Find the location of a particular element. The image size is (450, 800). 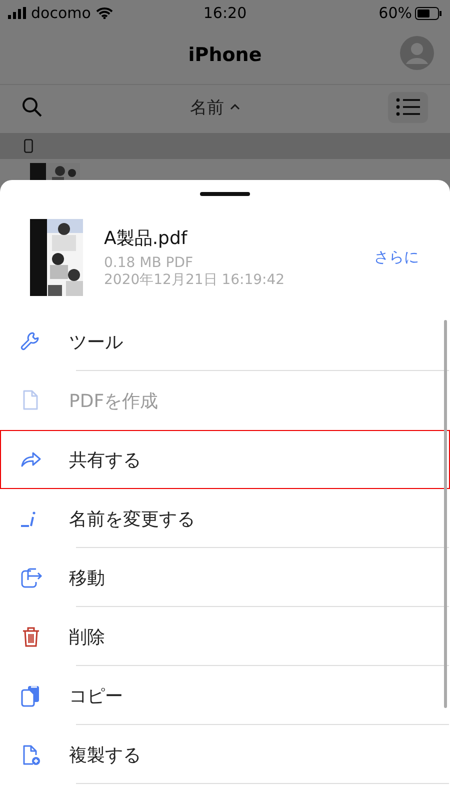

drag-handle is located at coordinates (225, 194).